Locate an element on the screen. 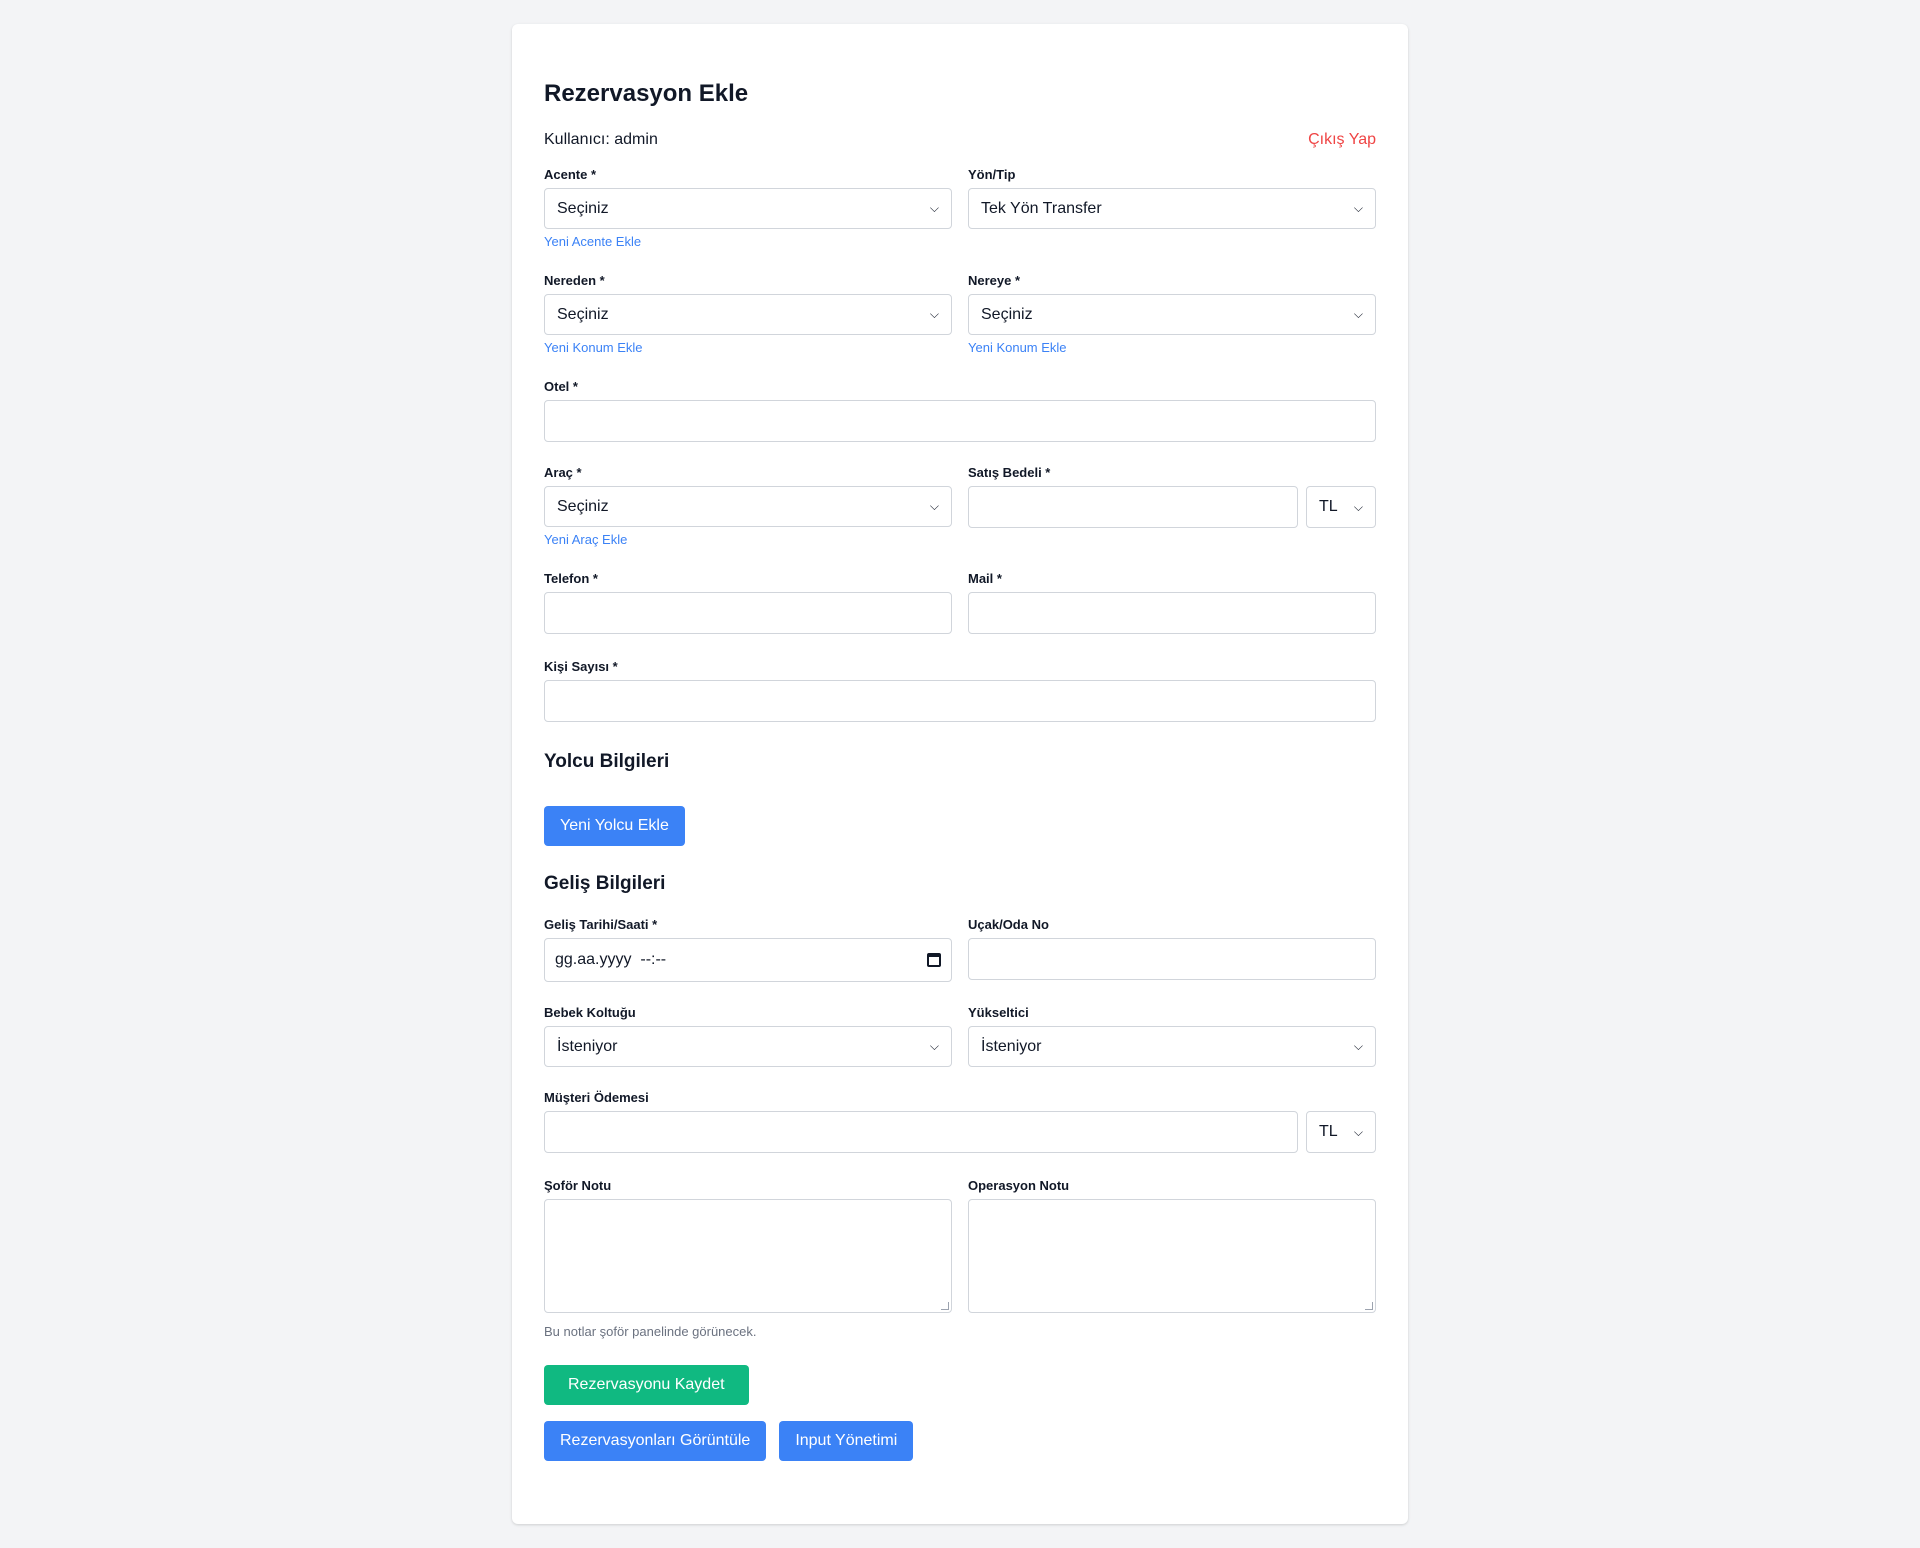 This screenshot has width=1920, height=1548. calendar-icon is located at coordinates (934, 960).